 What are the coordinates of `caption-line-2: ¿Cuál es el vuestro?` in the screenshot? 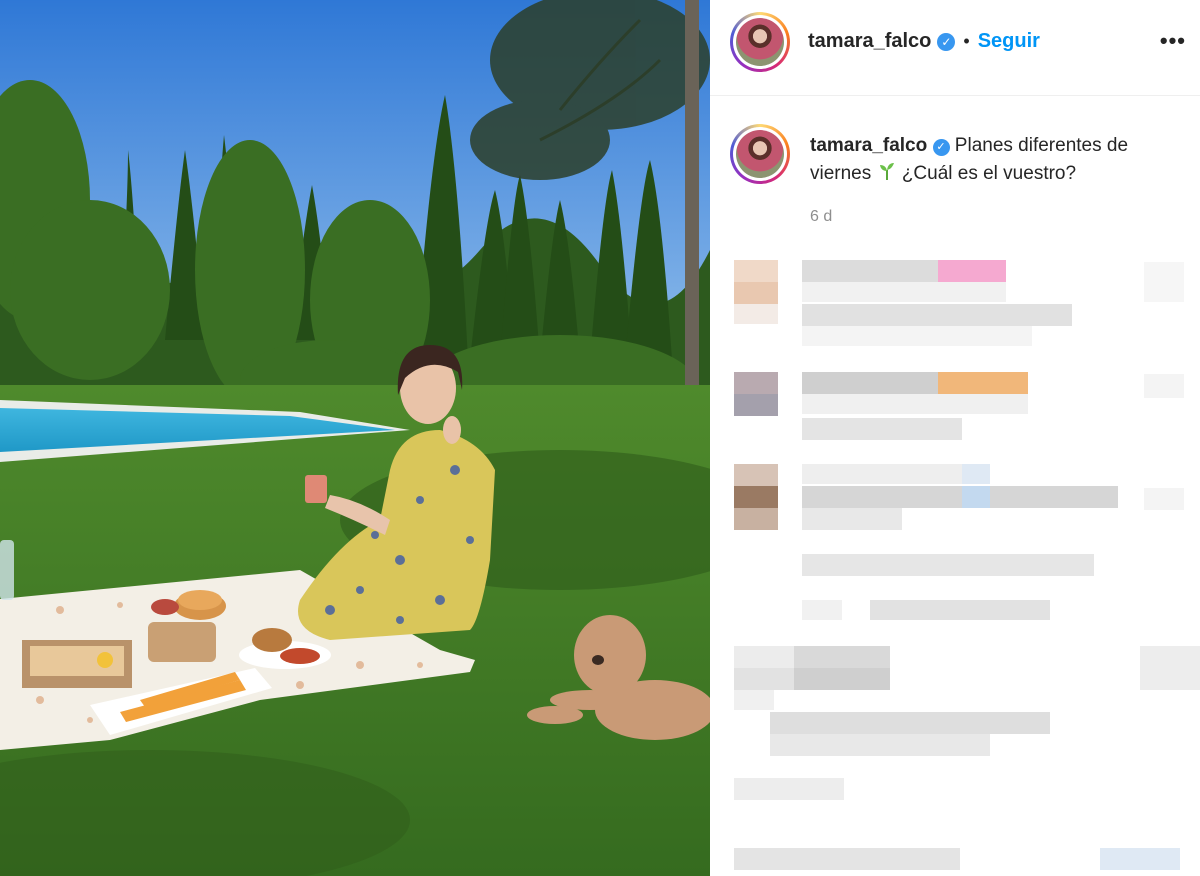 It's located at (989, 173).